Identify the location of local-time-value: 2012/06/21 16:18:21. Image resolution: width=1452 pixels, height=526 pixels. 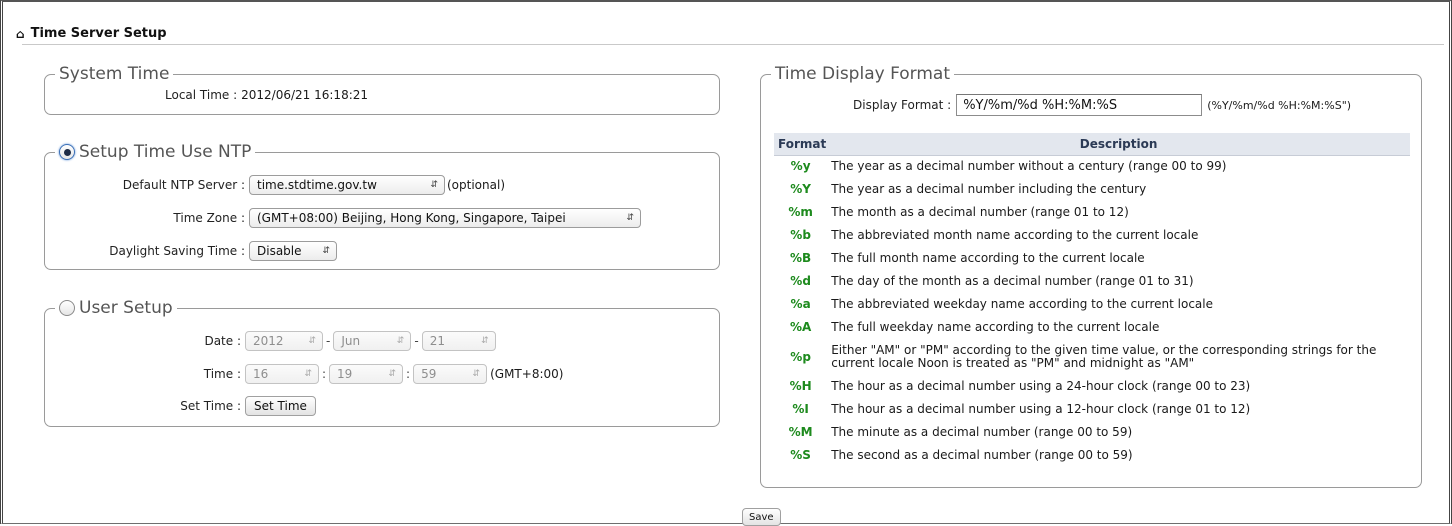
(305, 95).